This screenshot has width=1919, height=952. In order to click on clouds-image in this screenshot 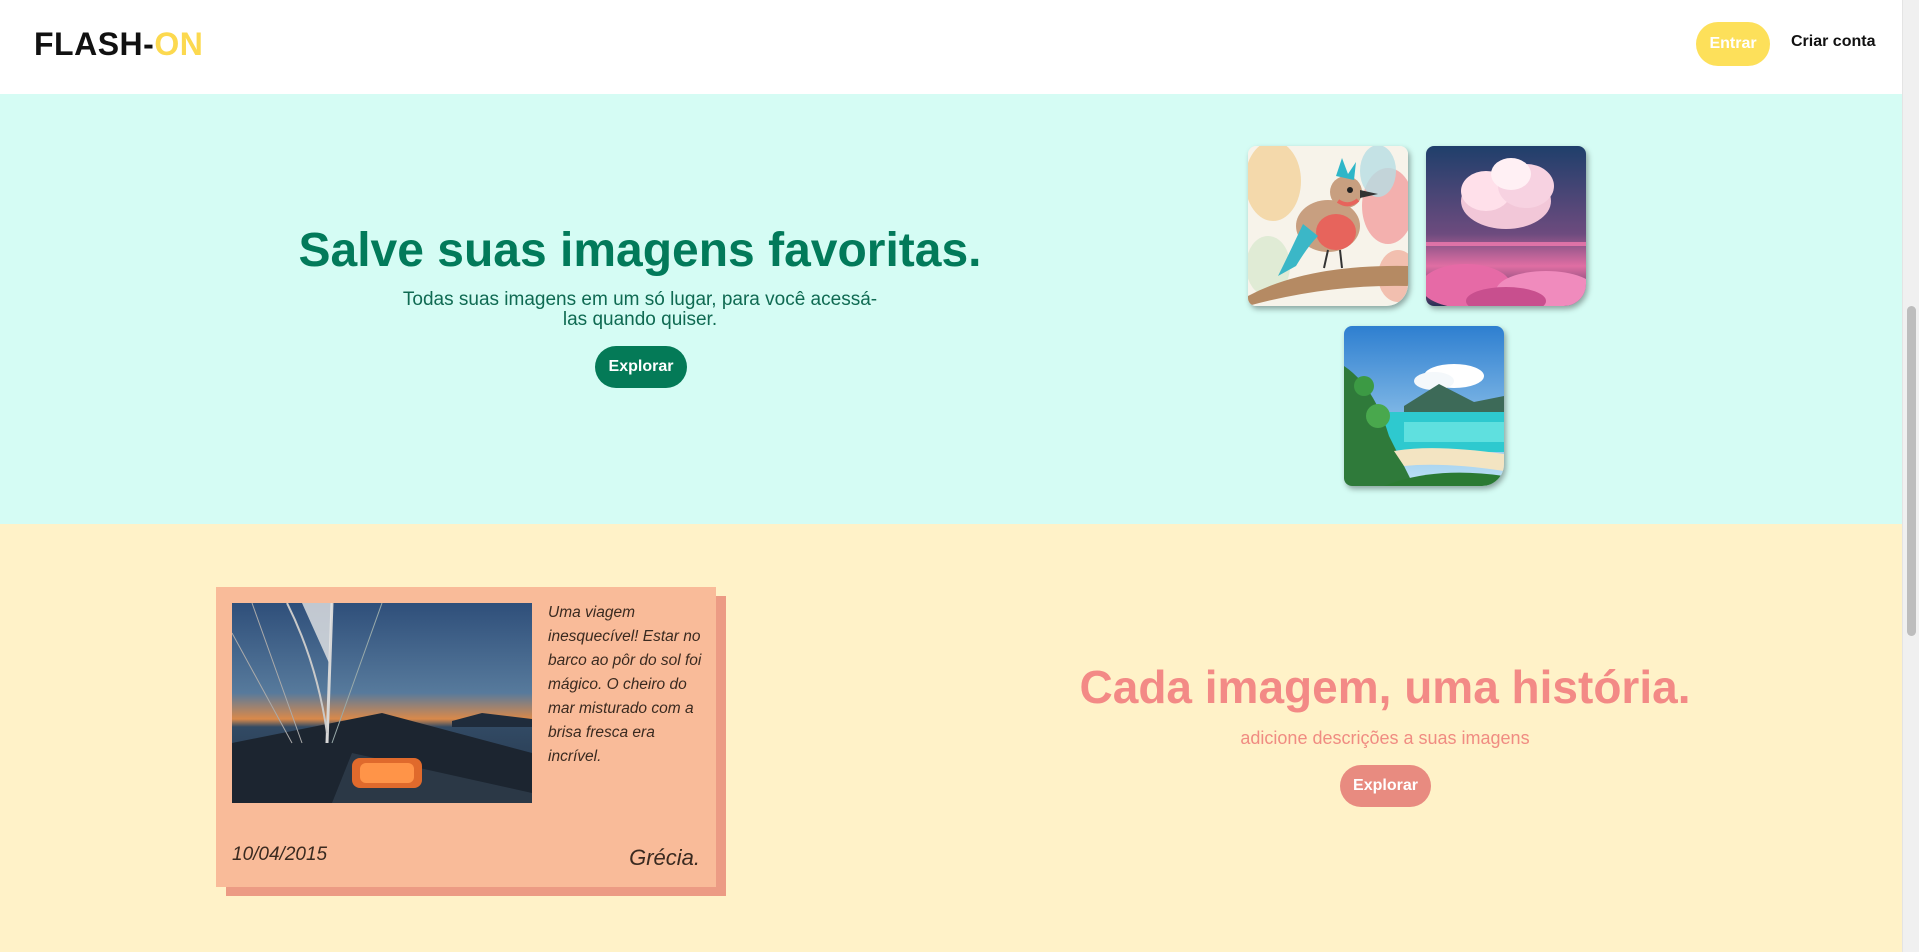, I will do `click(1506, 226)`.